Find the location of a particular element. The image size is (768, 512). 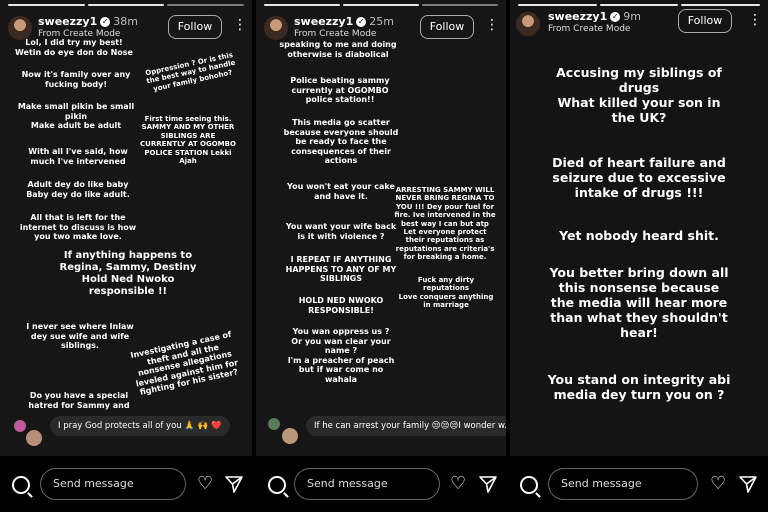

timestamp: 9m is located at coordinates (632, 16).